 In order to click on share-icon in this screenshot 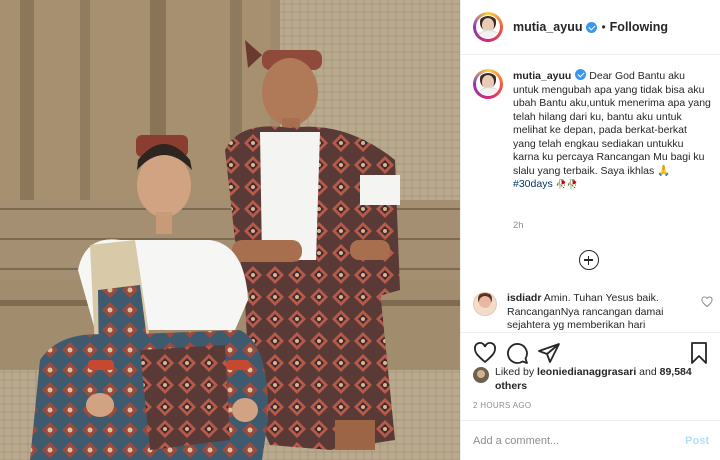, I will do `click(549, 353)`.